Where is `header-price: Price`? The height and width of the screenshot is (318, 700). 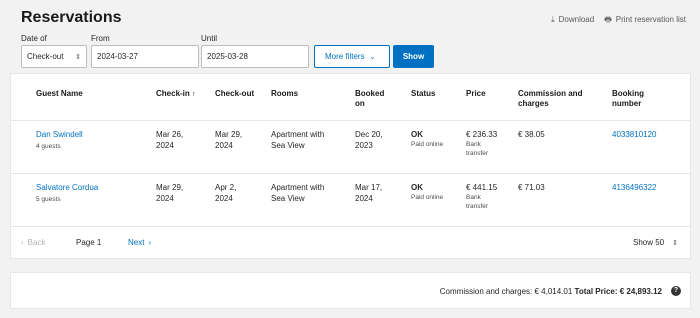 header-price: Price is located at coordinates (476, 94).